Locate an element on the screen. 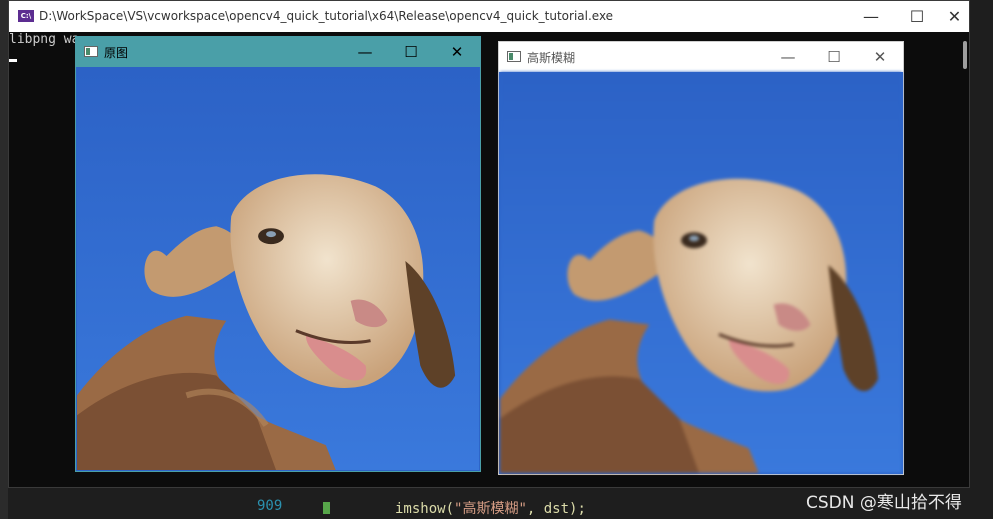  console-scrollbar is located at coordinates (965, 55).